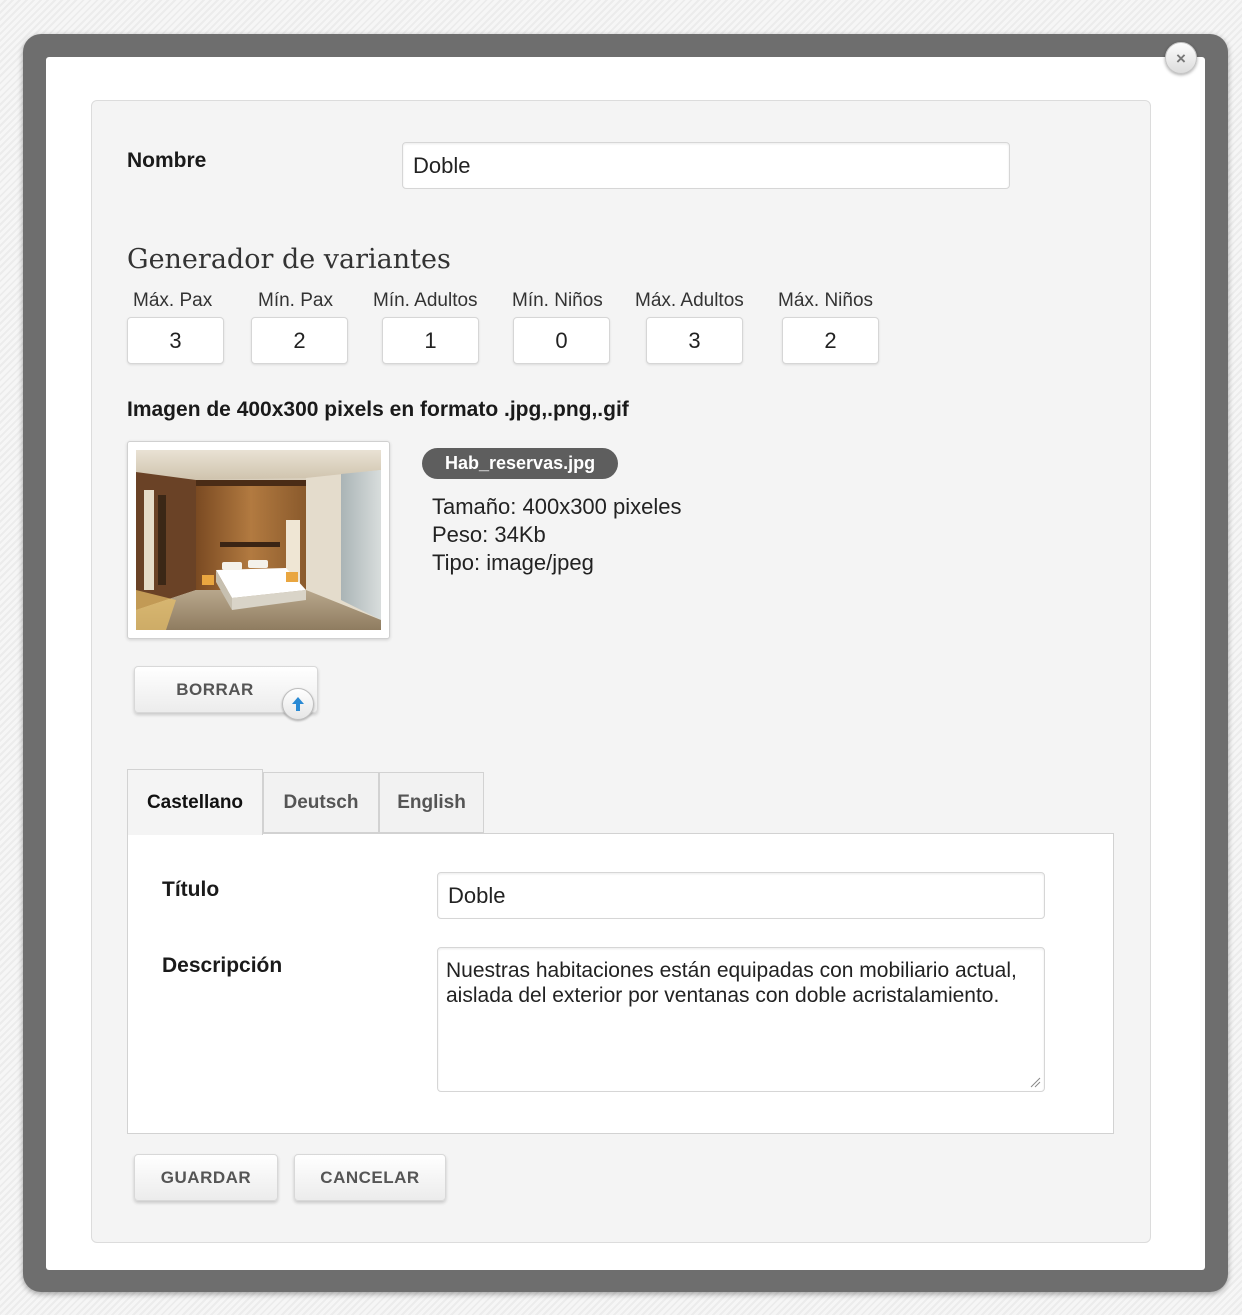  I want to click on file-size-text: Tamaño: 400x300 pixeles, so click(557, 506).